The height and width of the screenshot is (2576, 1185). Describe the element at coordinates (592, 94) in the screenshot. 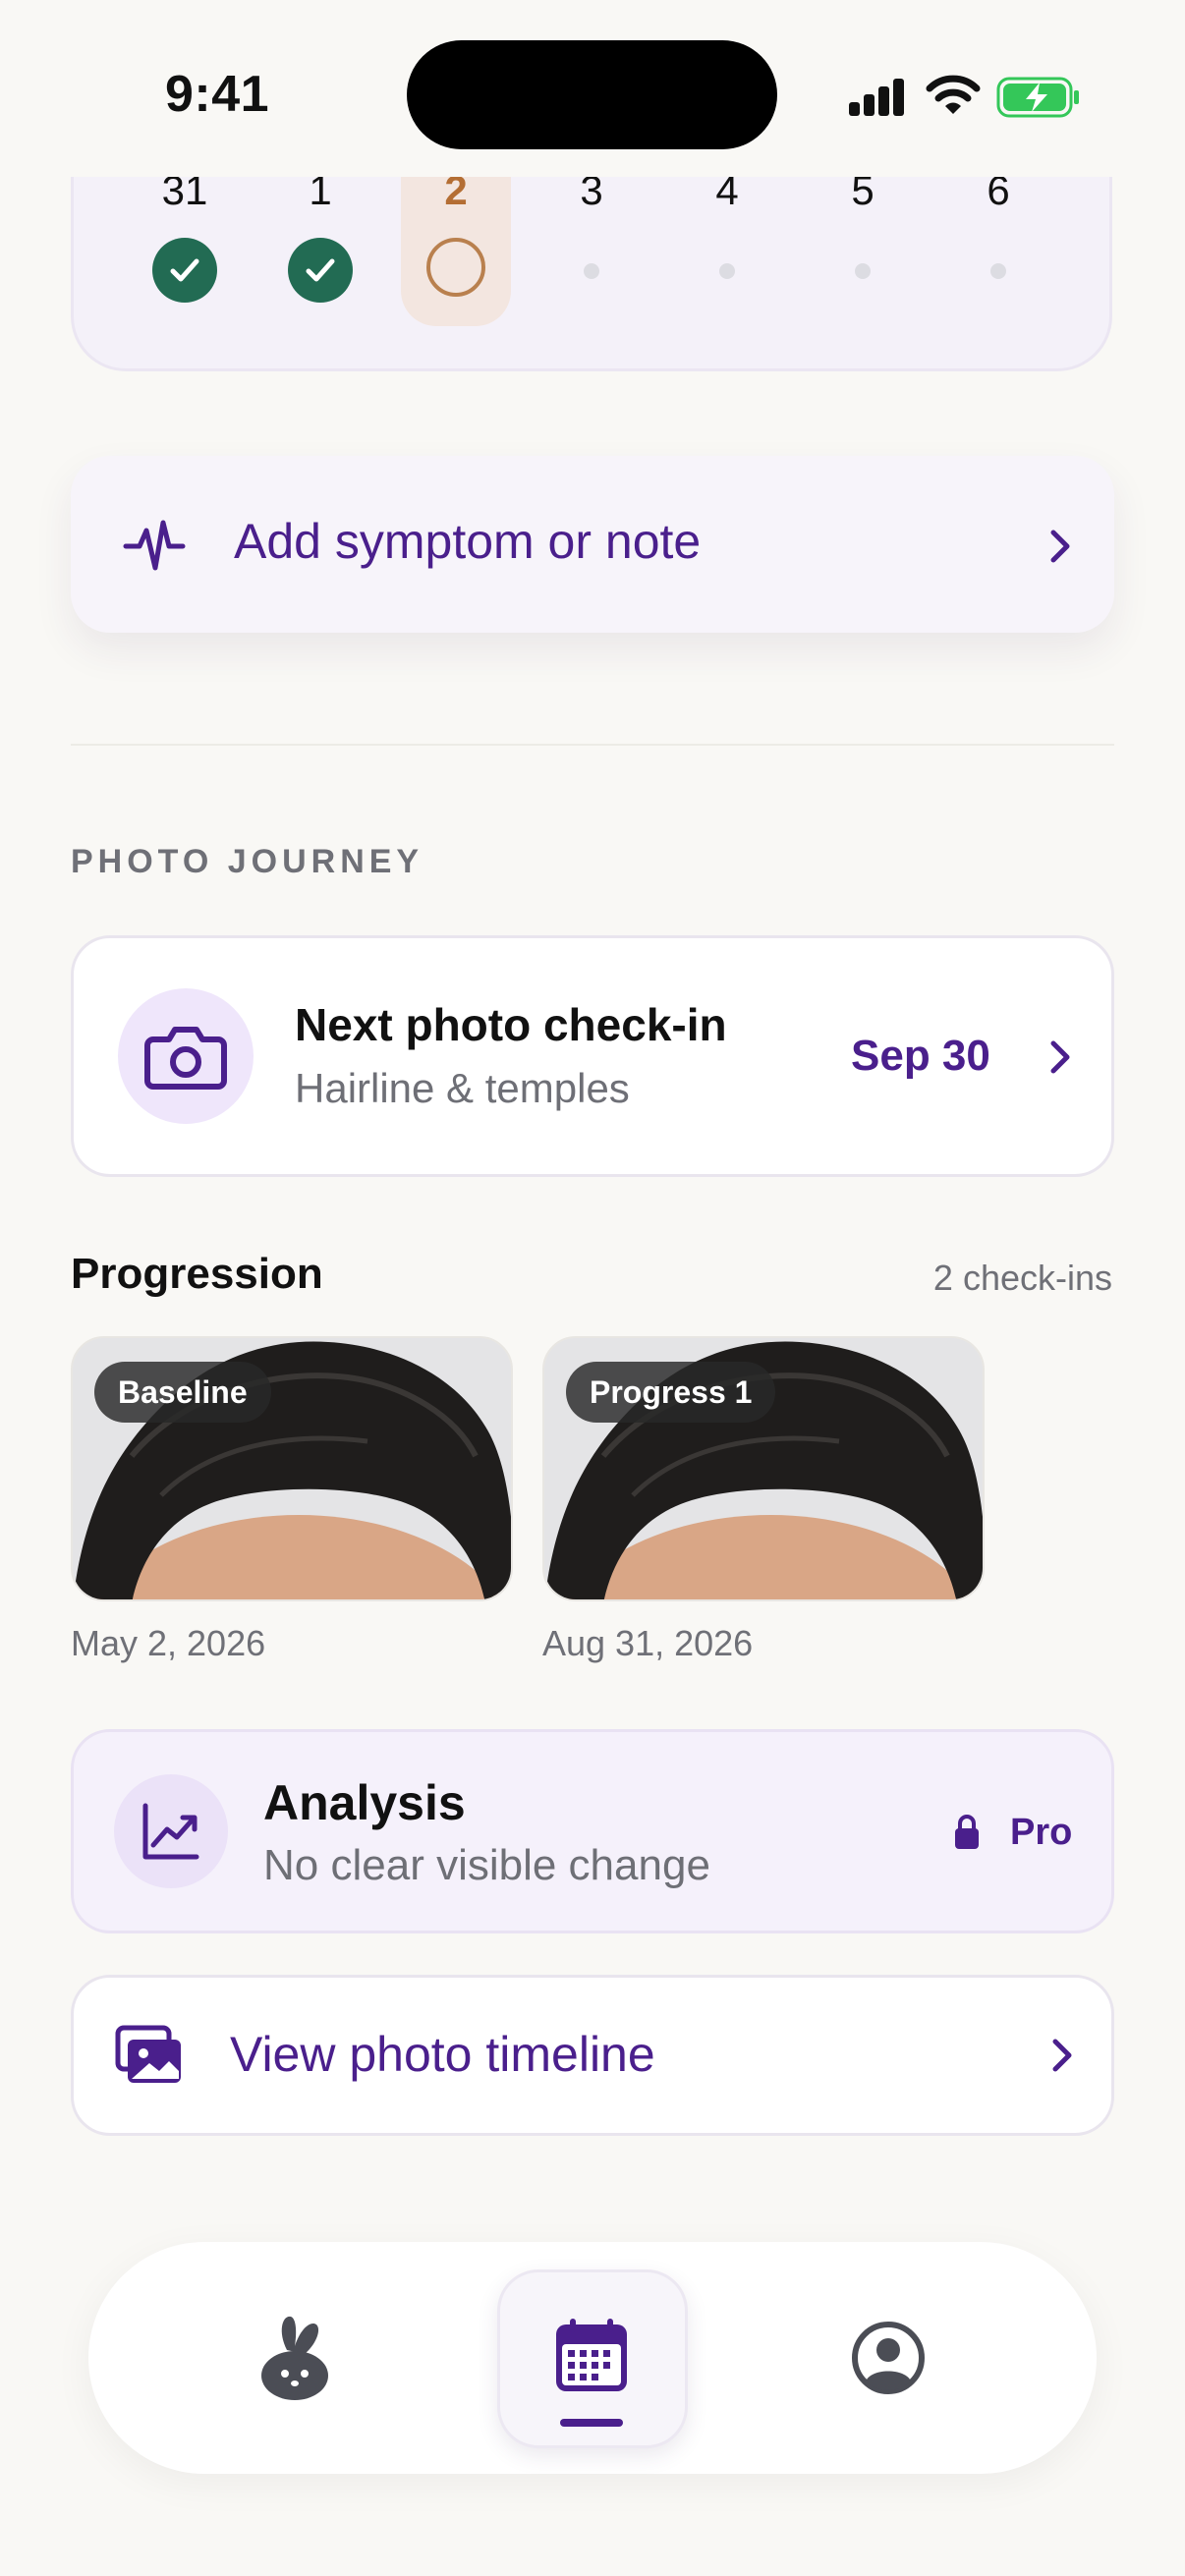

I see `dynamic-island` at that location.